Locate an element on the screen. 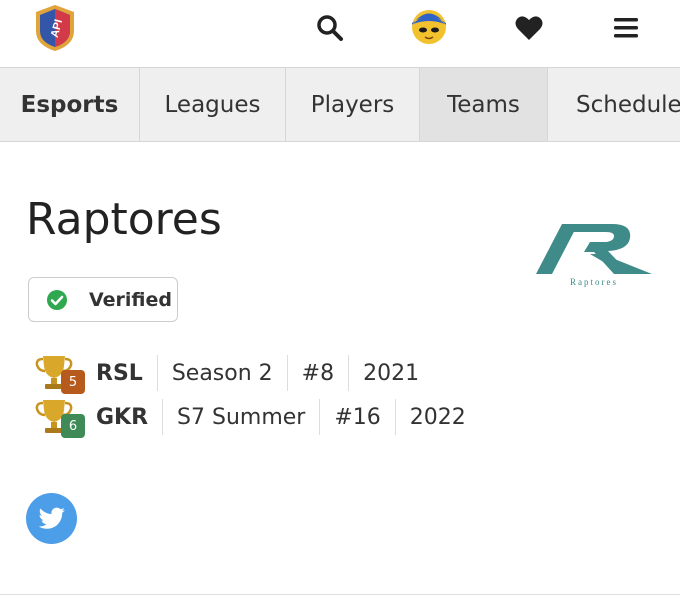  tab-players: Players is located at coordinates (353, 104).